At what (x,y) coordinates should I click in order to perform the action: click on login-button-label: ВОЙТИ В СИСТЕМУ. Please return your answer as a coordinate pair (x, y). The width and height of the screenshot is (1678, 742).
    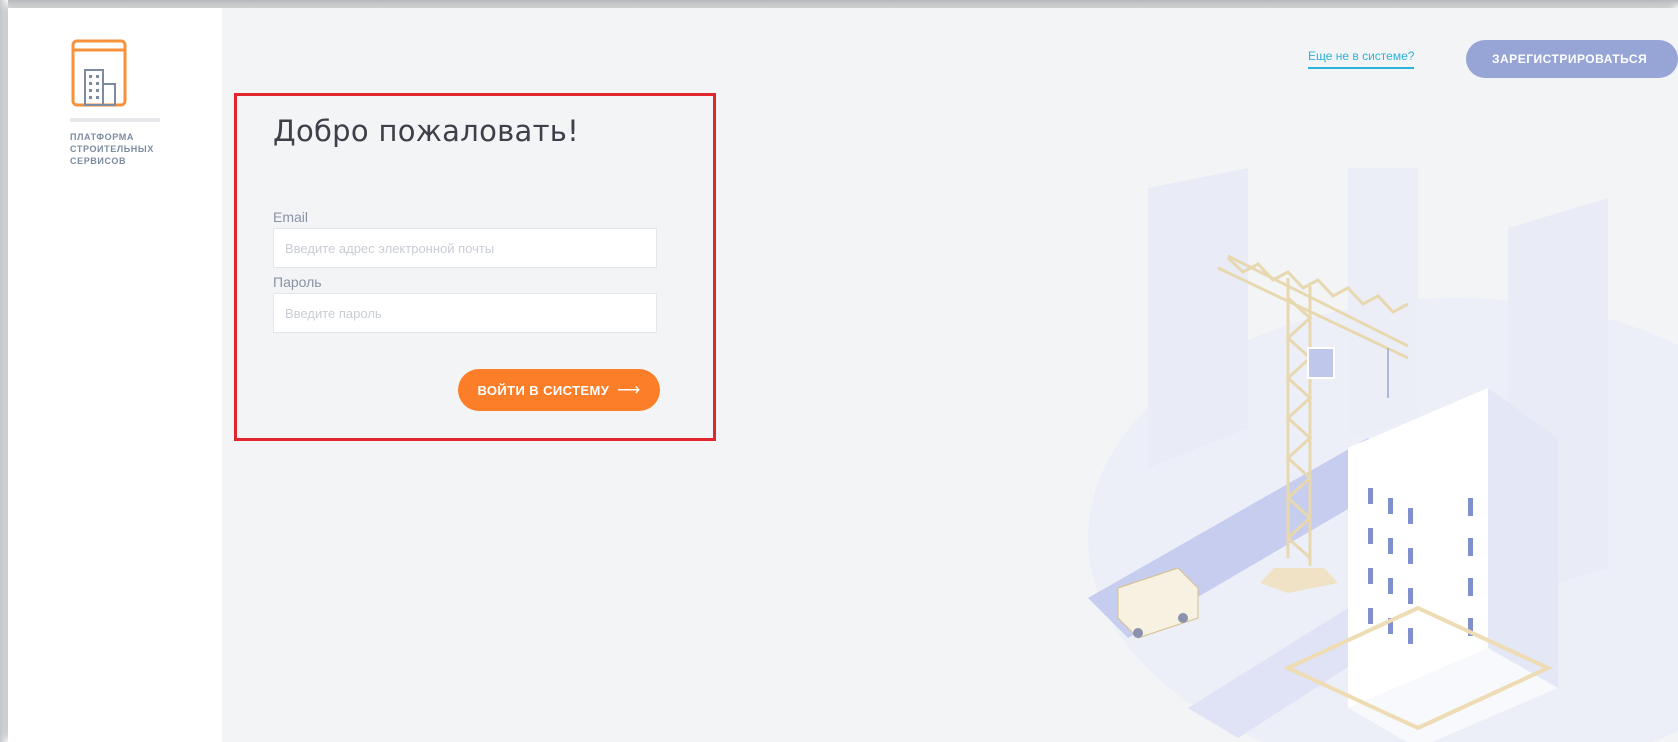
    Looking at the image, I should click on (543, 390).